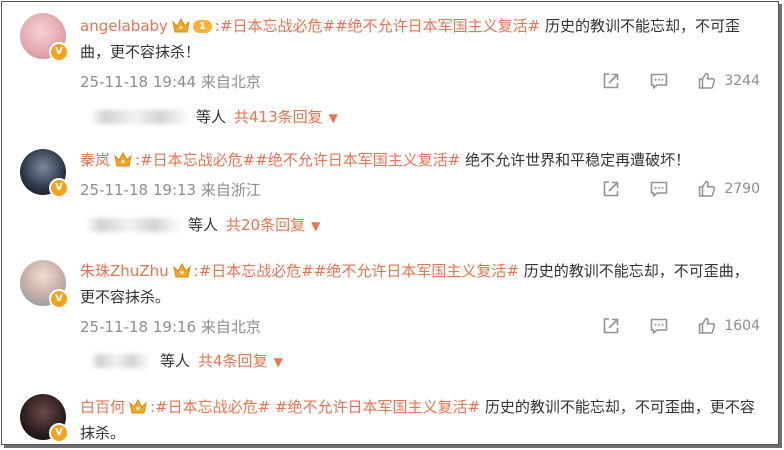 The image size is (784, 450). Describe the element at coordinates (95, 160) in the screenshot. I see `username-link: 秦岚` at that location.